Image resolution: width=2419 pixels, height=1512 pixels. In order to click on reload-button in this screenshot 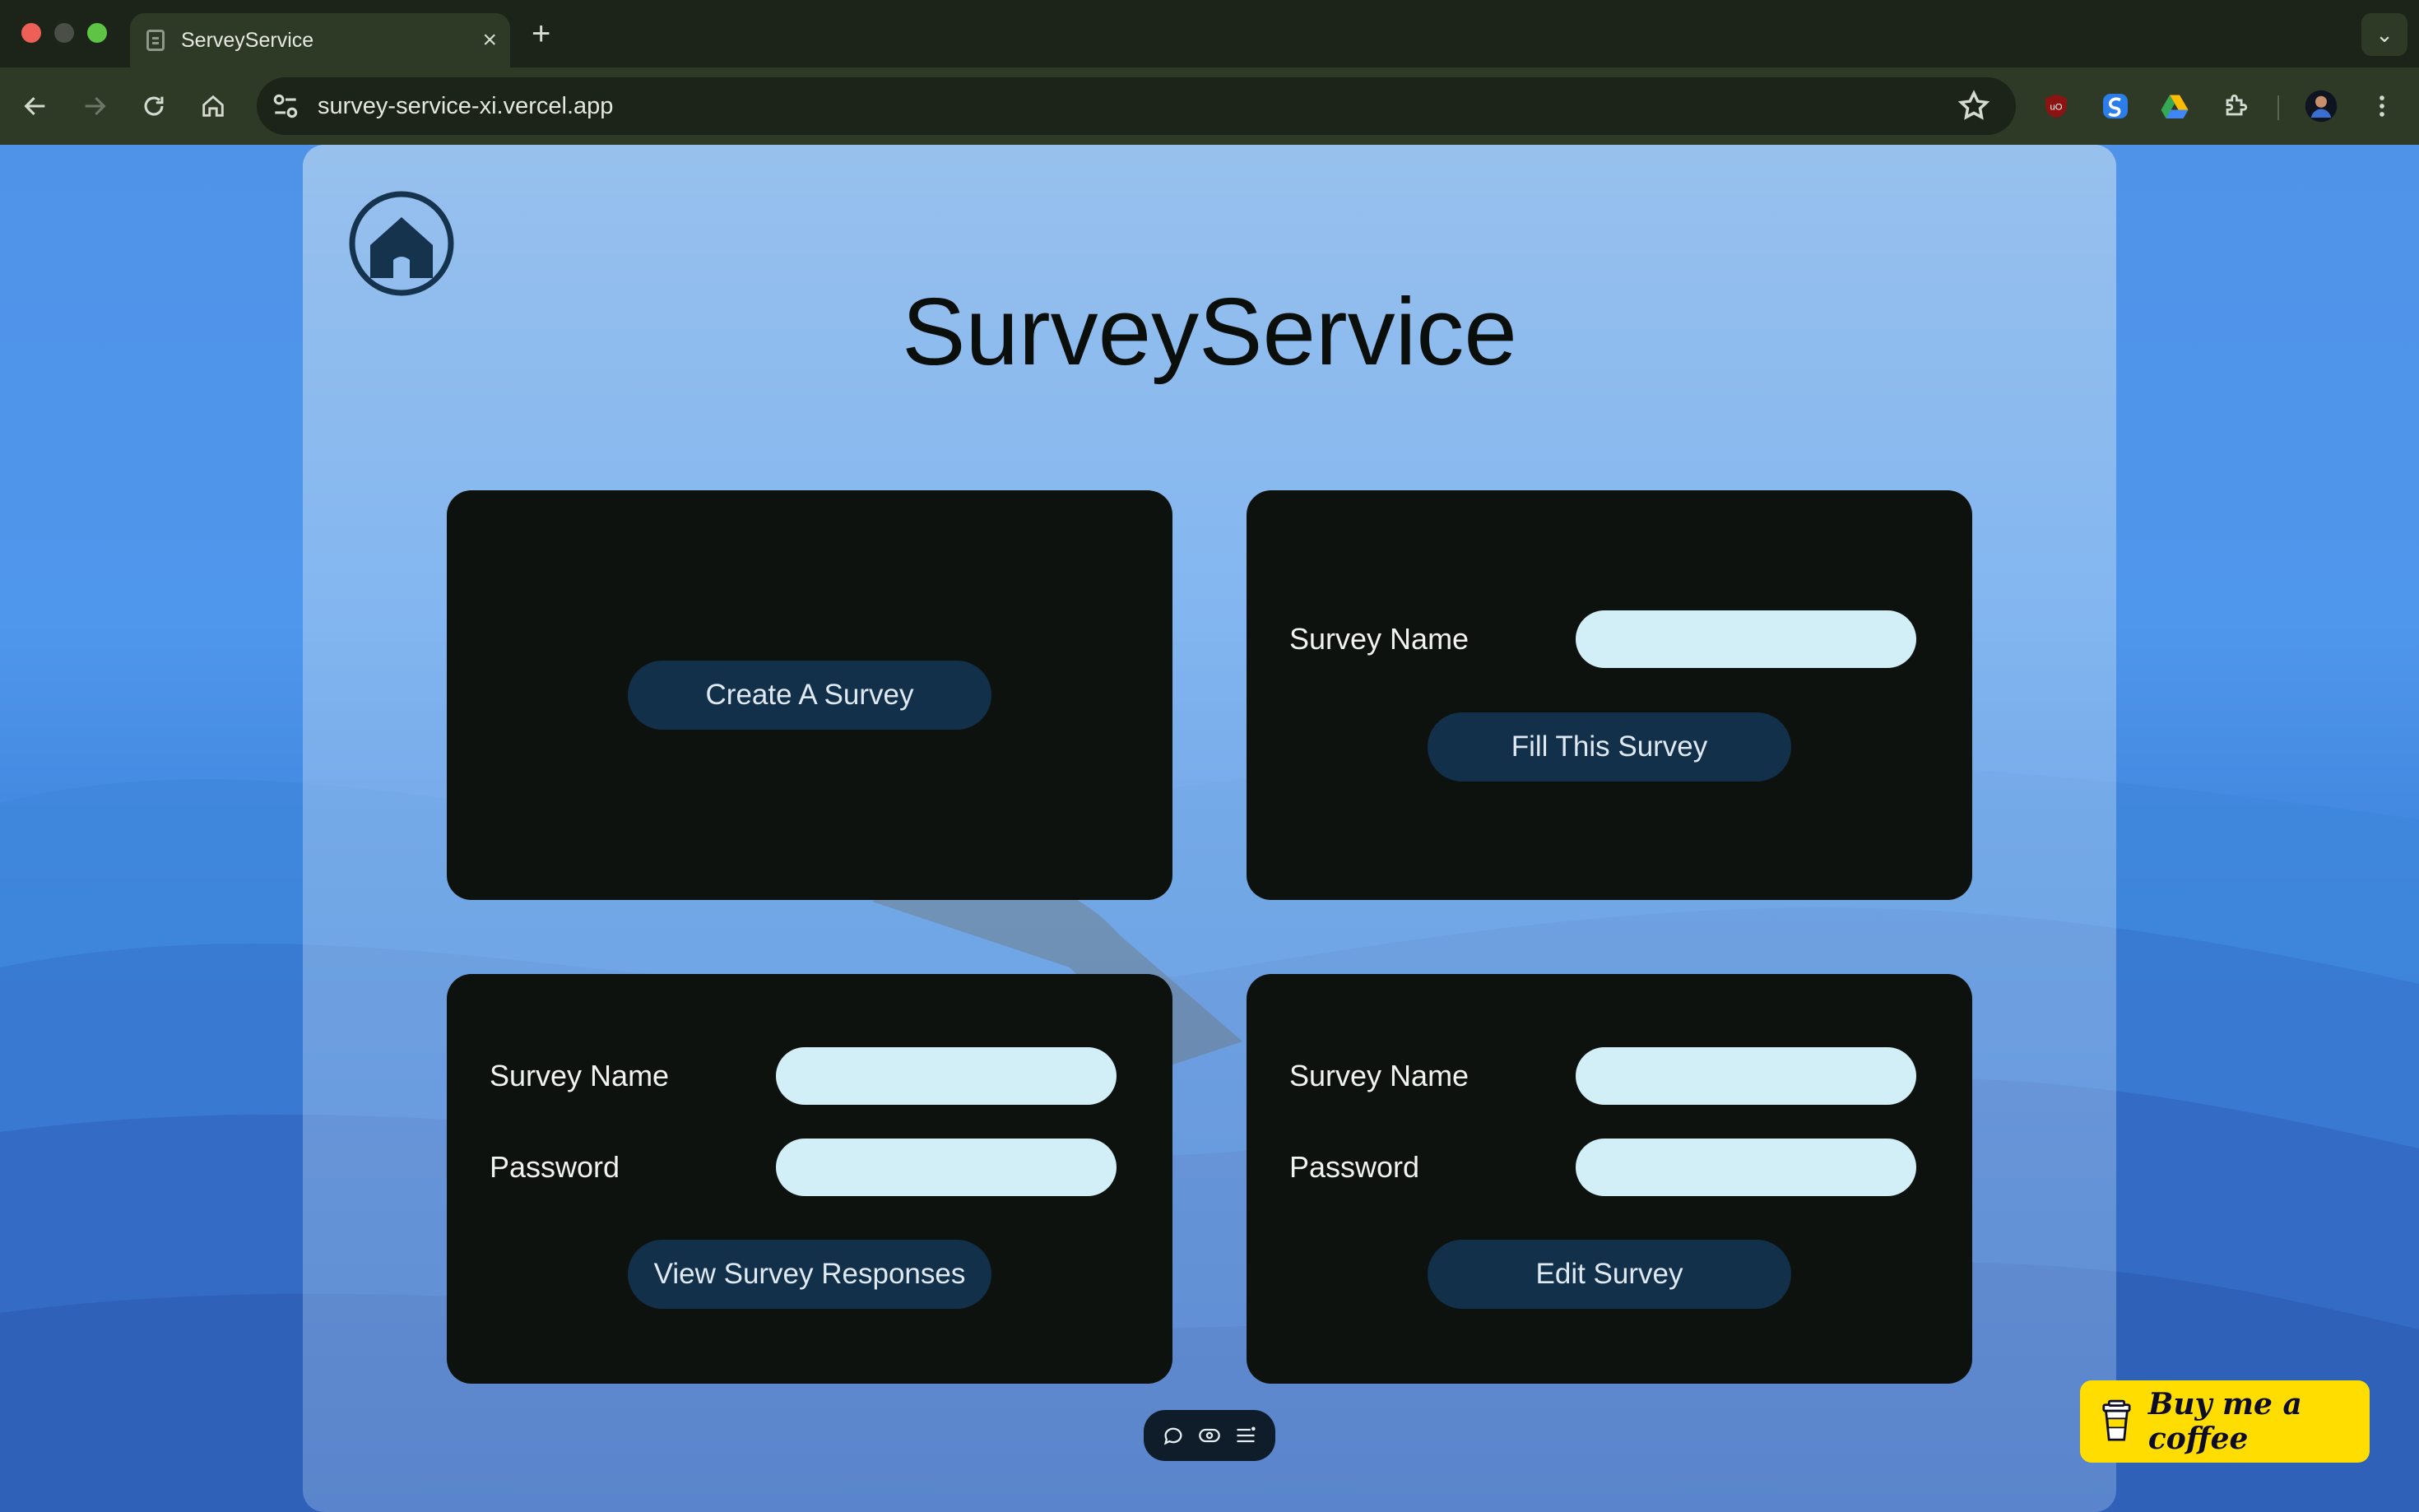, I will do `click(154, 106)`.